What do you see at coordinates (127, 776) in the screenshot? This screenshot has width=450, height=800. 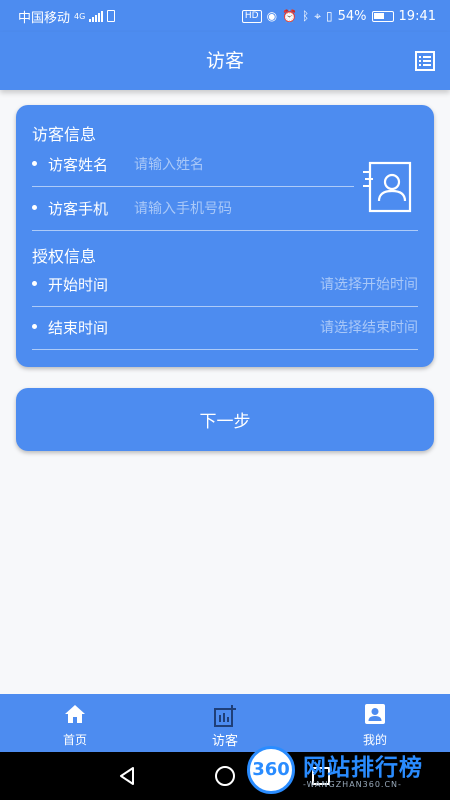 I see `back-icon` at bounding box center [127, 776].